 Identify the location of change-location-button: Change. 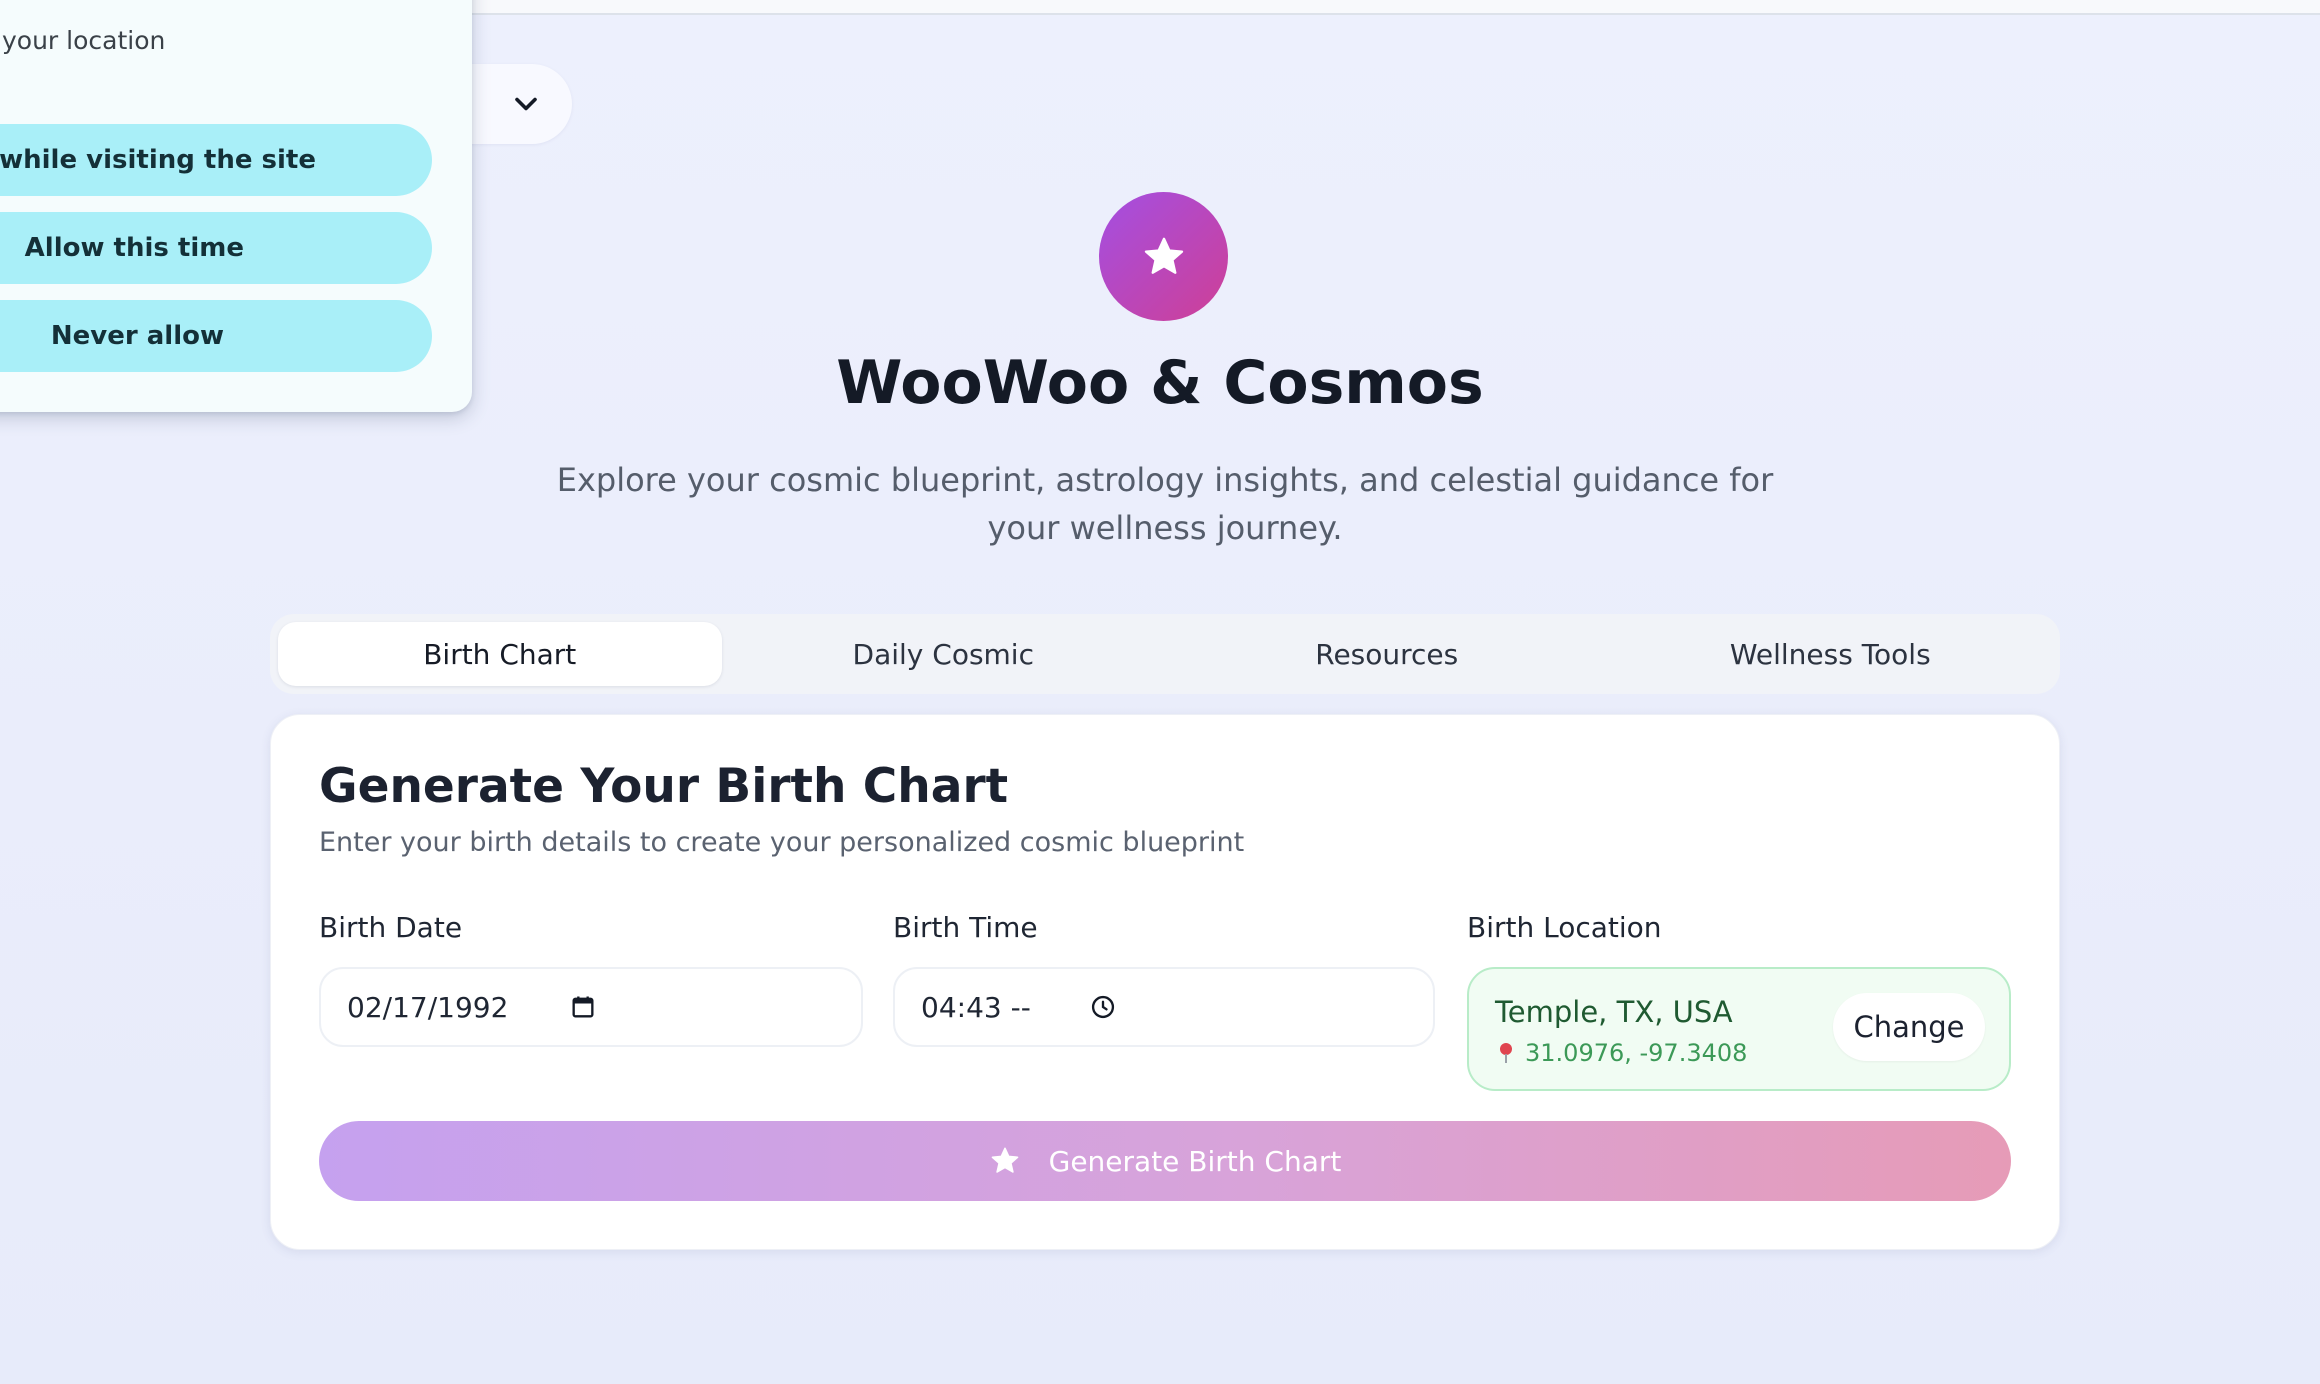
(1909, 1027).